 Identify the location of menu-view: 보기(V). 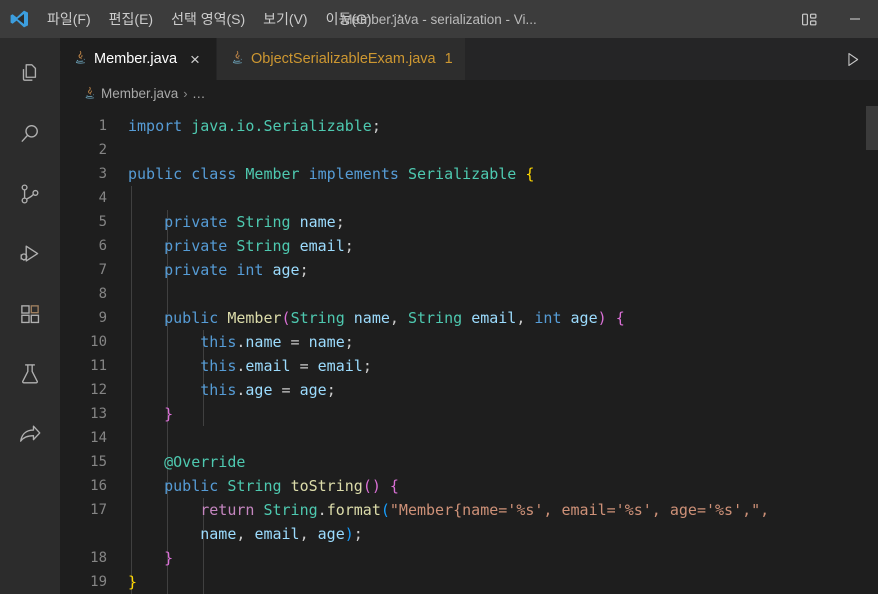
(285, 19).